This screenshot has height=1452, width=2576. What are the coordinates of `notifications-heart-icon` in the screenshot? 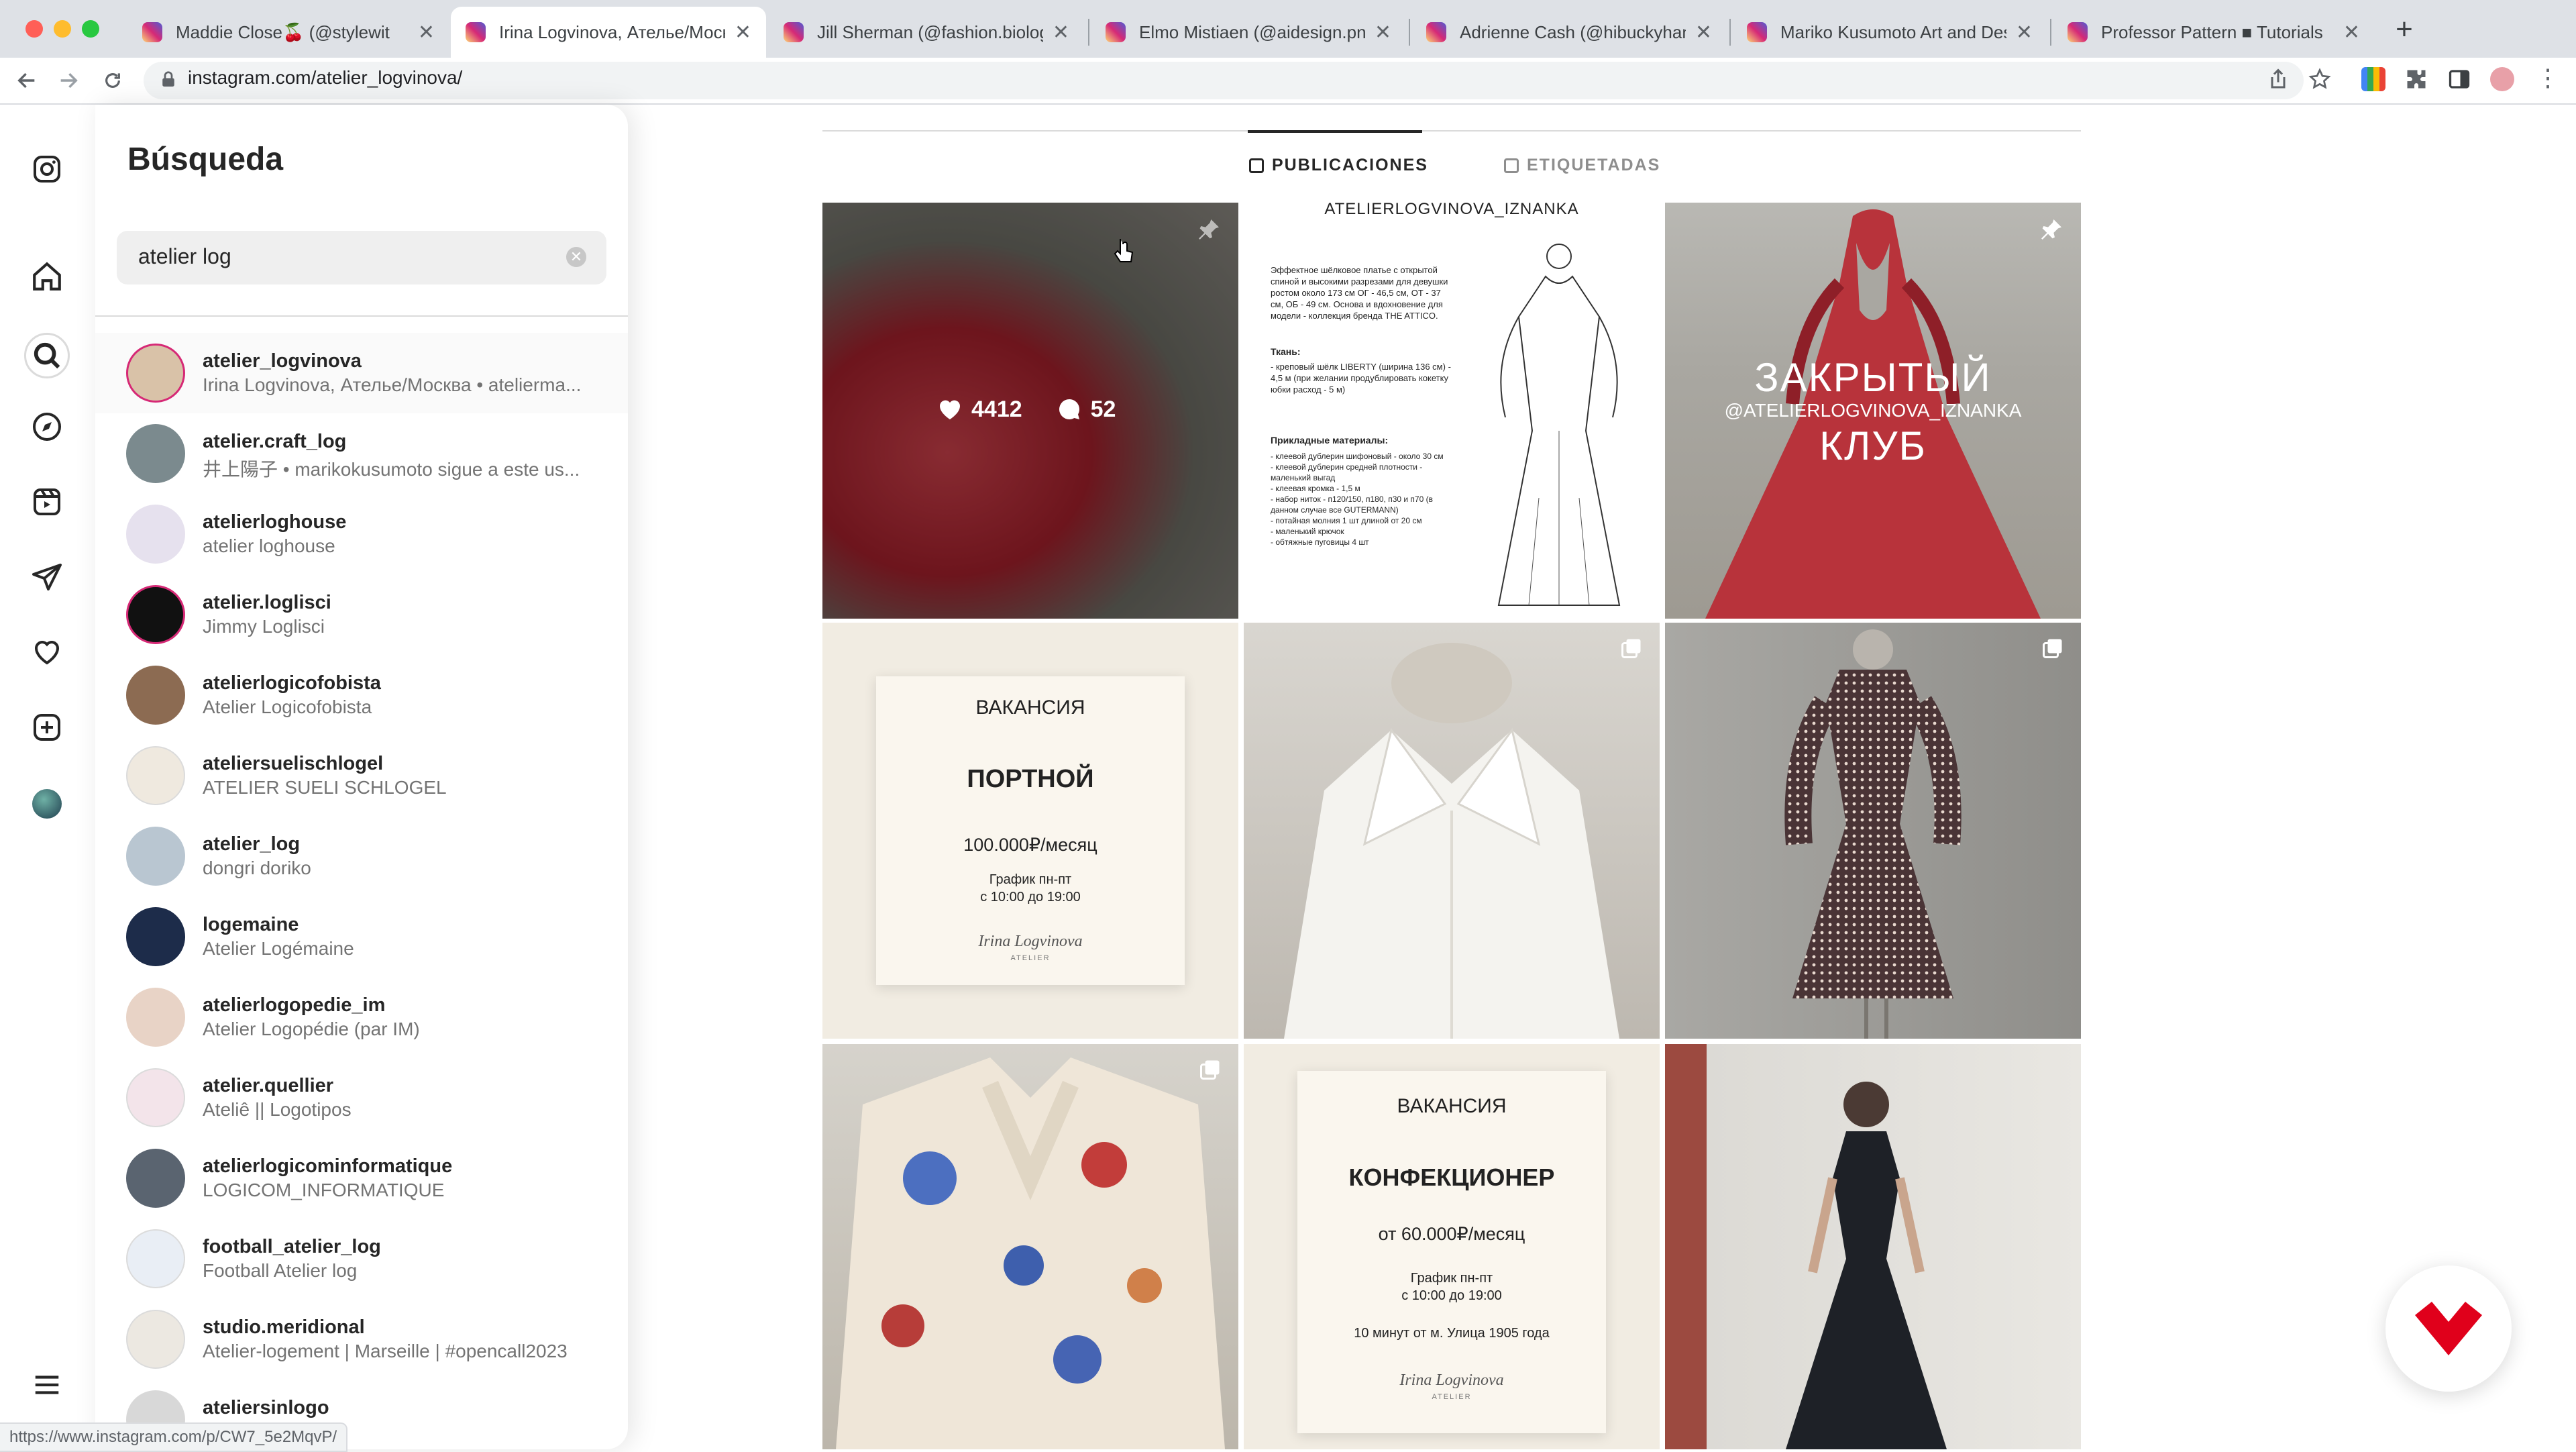 It's located at (47, 652).